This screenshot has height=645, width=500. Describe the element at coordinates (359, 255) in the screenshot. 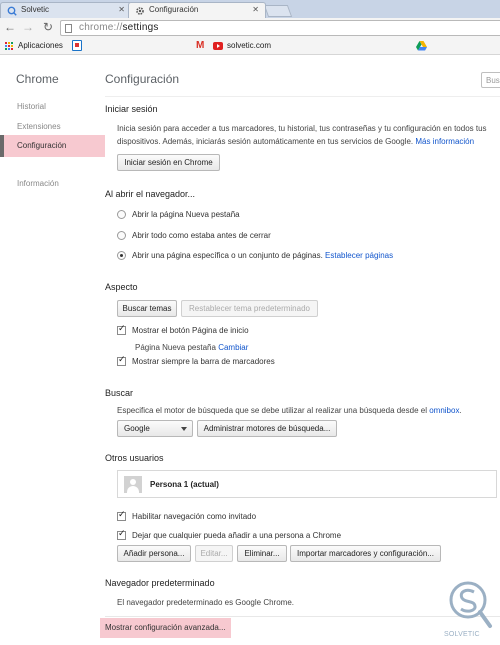

I see `set-pages-link: Establecer páginas` at that location.